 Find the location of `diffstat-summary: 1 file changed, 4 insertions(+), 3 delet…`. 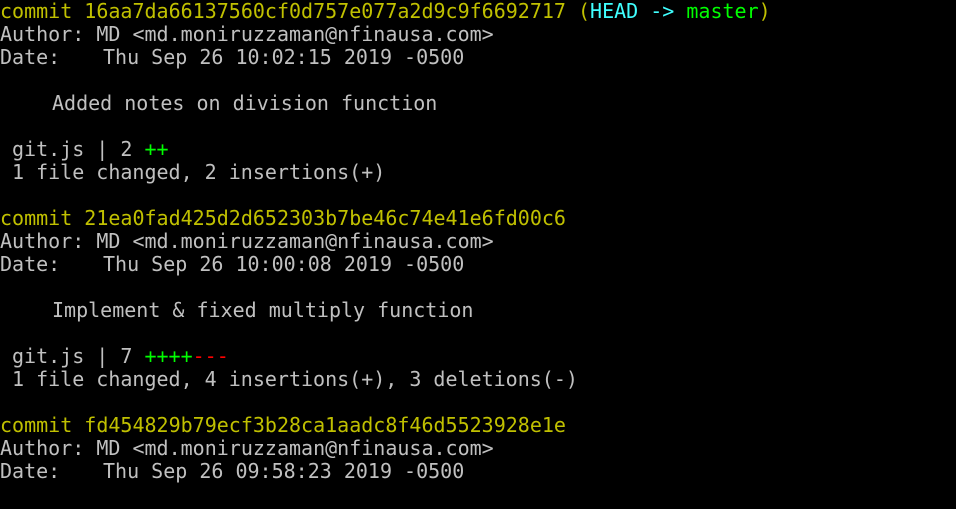

diffstat-summary: 1 file changed, 4 insertions(+), 3 delet… is located at coordinates (295, 379).